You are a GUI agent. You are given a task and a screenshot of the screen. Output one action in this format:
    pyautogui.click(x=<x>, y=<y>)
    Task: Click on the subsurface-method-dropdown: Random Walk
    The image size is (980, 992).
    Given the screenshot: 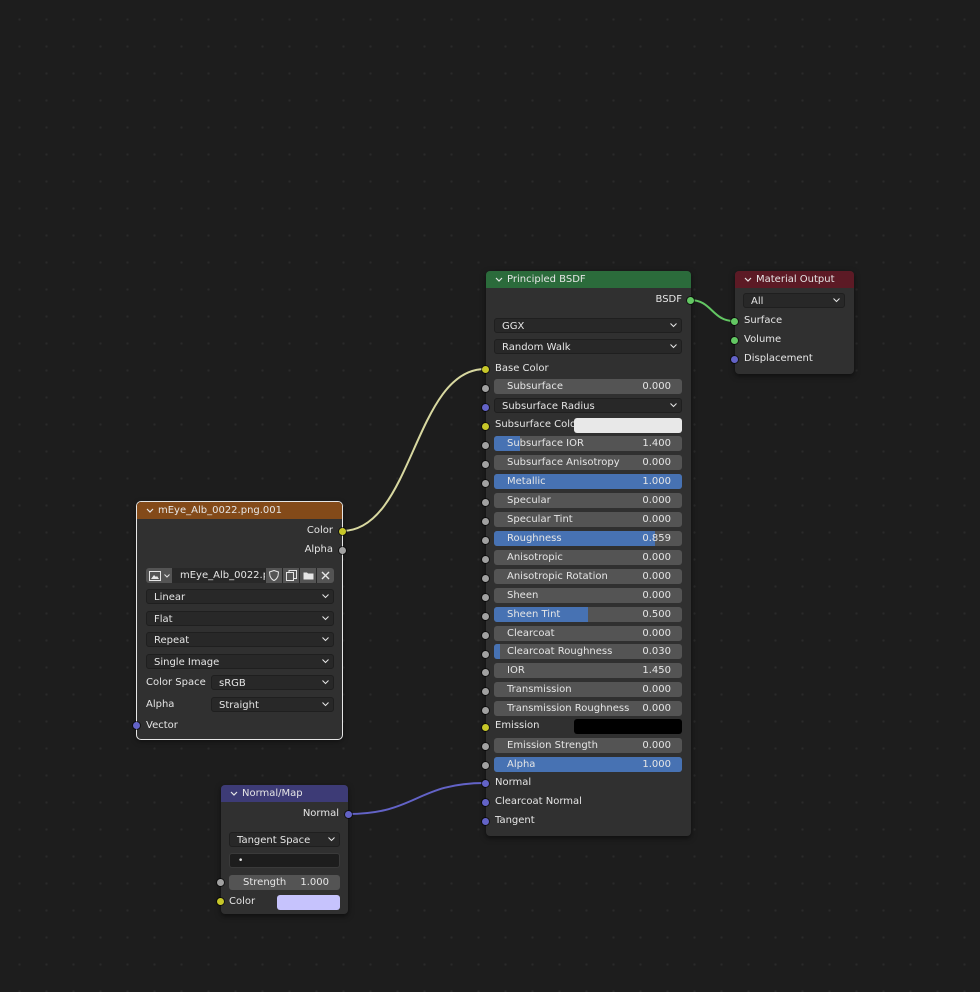 What is the action you would take?
    pyautogui.click(x=588, y=346)
    